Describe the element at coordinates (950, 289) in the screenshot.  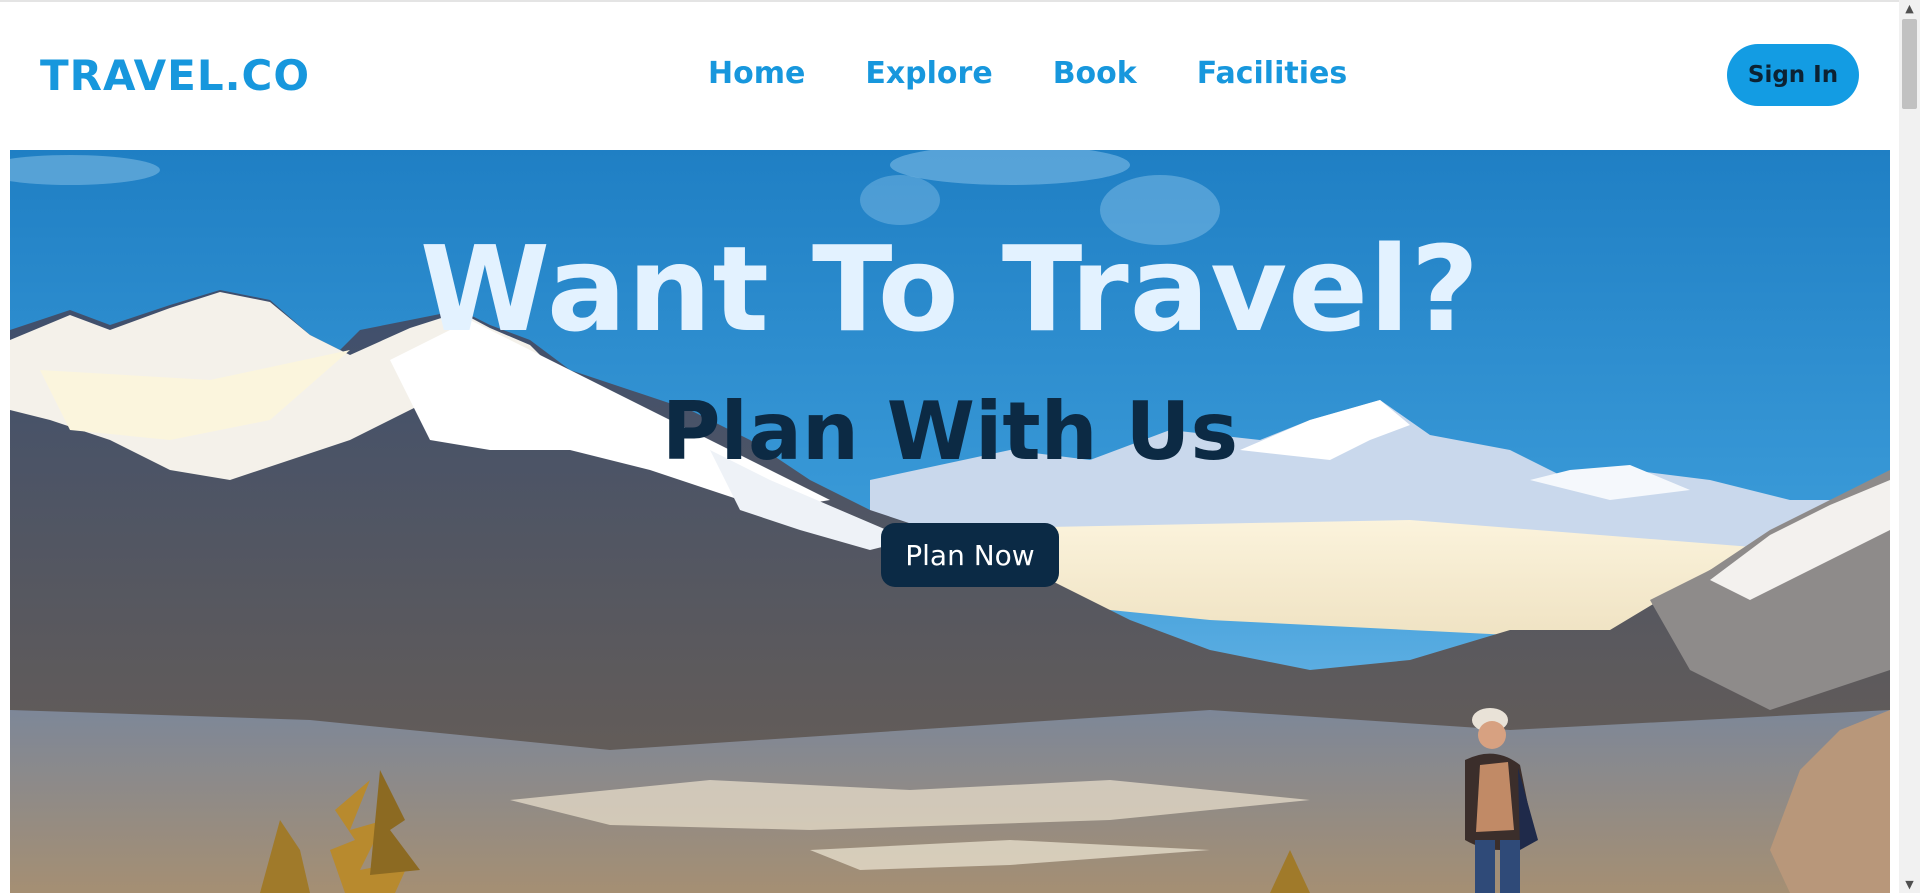
I see `hero-headline: Want To Travel?` at that location.